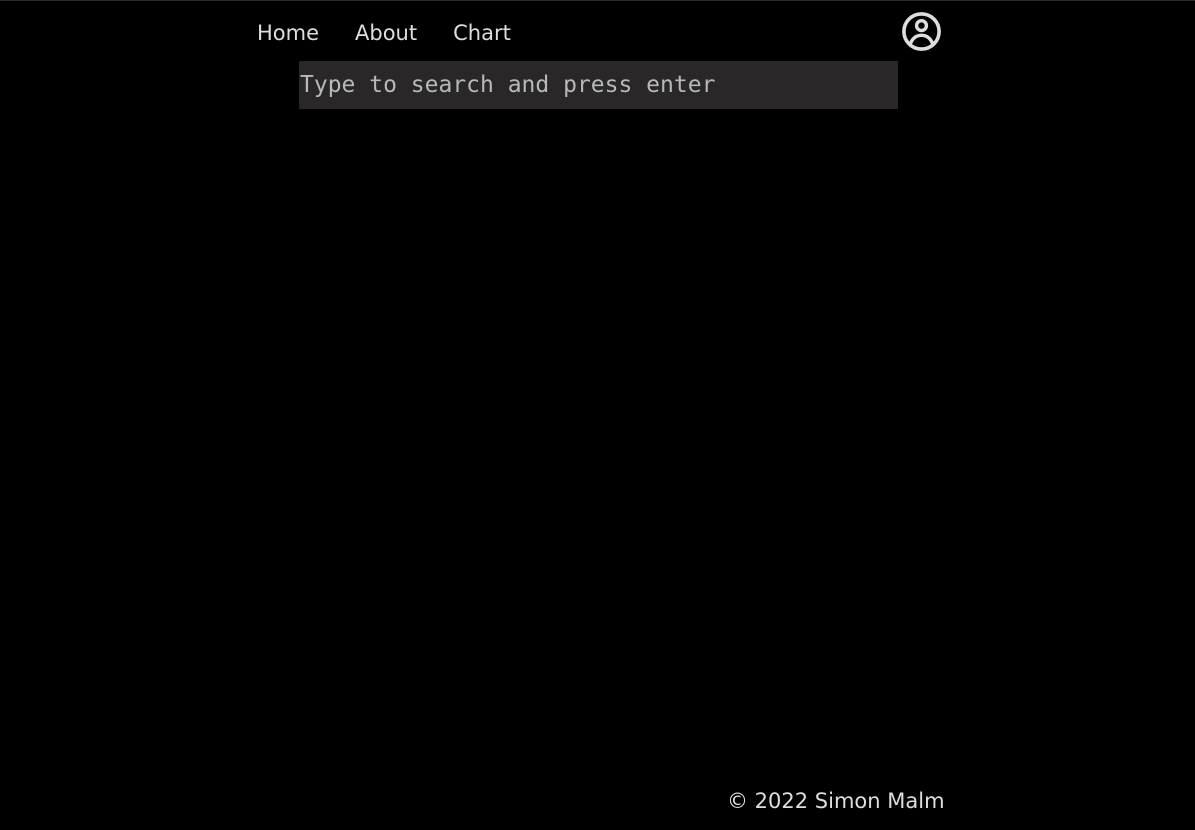 This screenshot has height=830, width=1195. I want to click on user-circle-icon, so click(921, 31).